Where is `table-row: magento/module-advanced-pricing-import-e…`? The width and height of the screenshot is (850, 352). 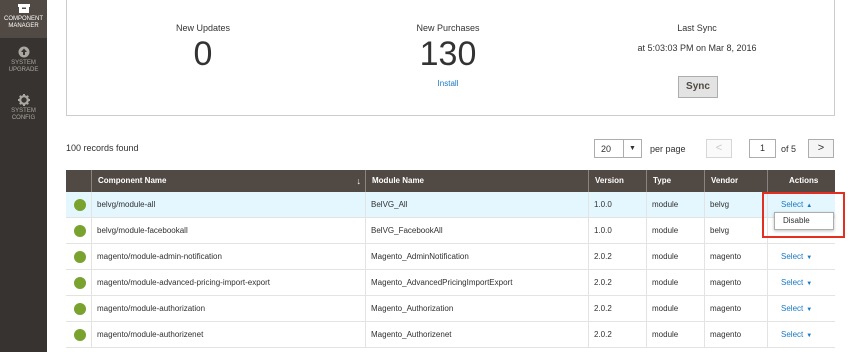
table-row: magento/module-advanced-pricing-import-e… is located at coordinates (450, 283).